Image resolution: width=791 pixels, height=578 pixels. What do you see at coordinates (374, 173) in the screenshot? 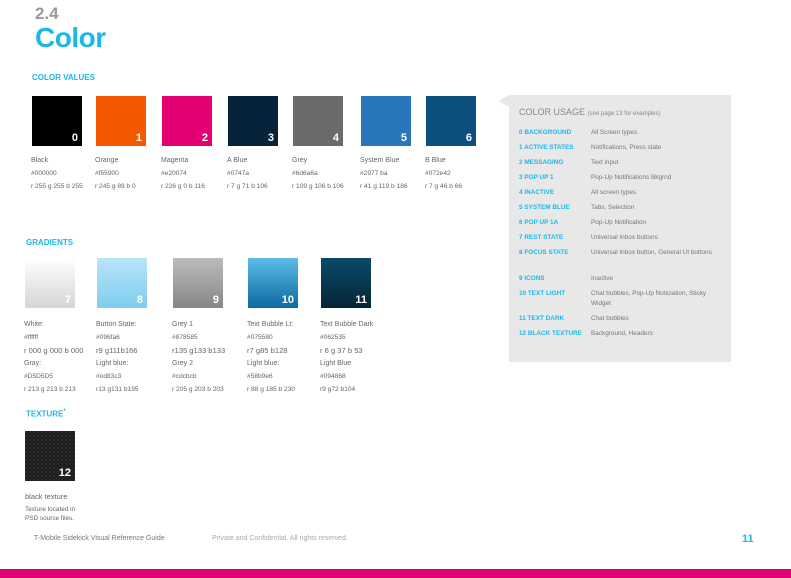
I see `color-hex: #2977 ba` at bounding box center [374, 173].